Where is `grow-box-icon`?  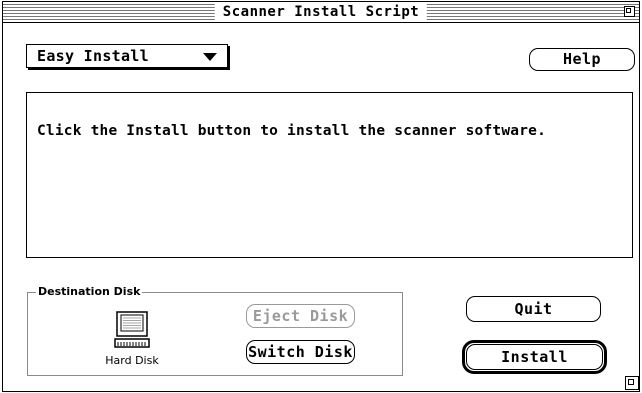 grow-box-icon is located at coordinates (632, 383).